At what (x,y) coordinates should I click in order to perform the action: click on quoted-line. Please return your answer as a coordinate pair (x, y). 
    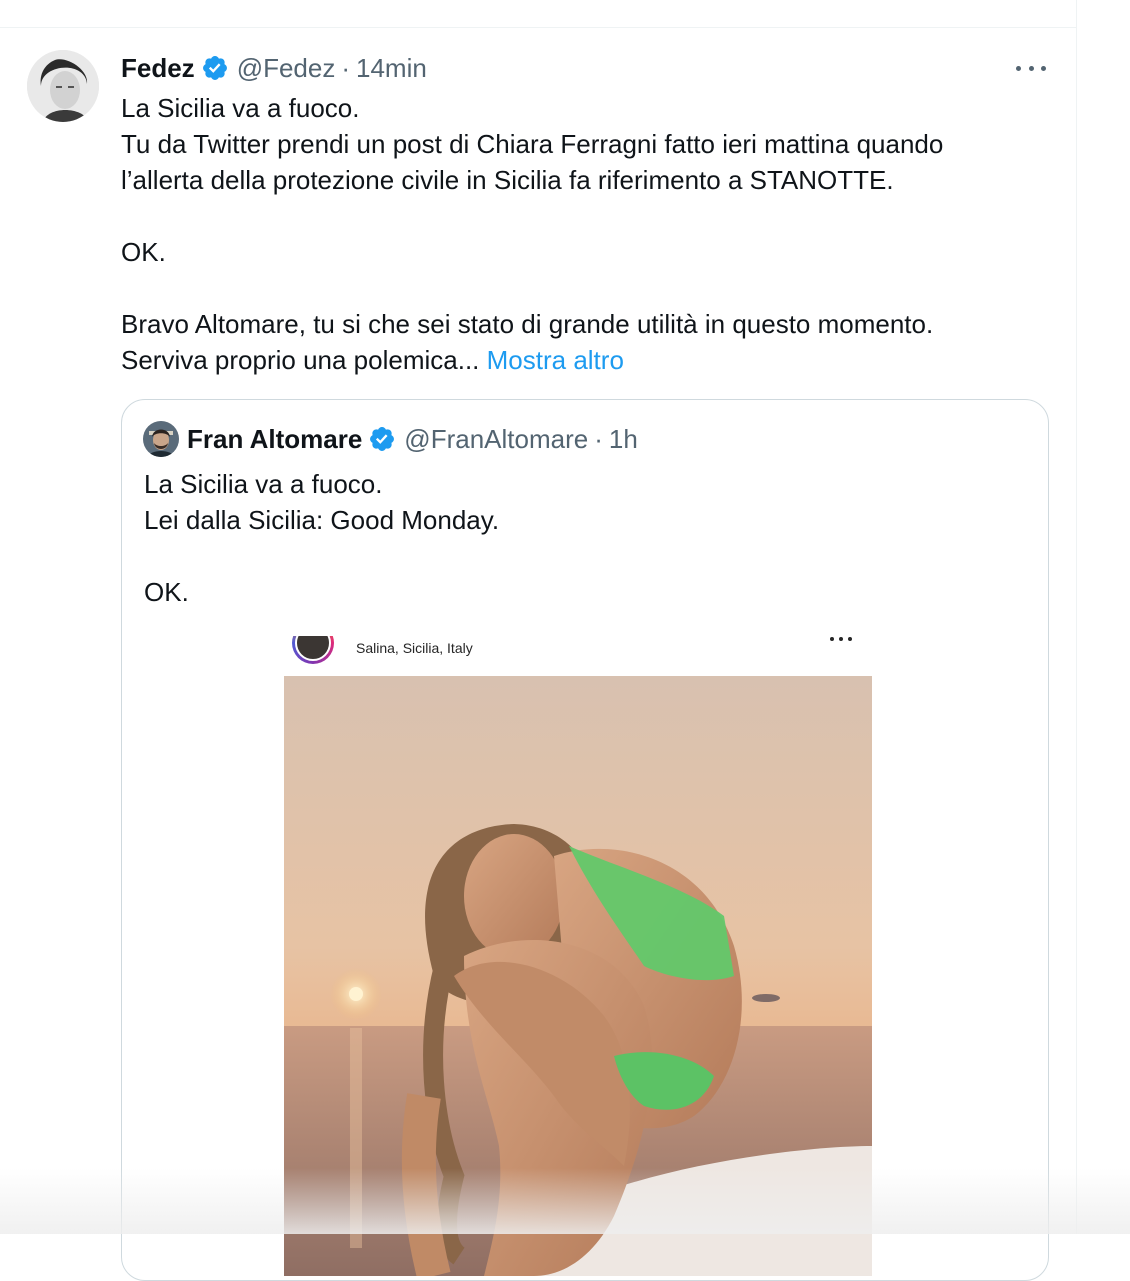
    Looking at the image, I should click on (321, 556).